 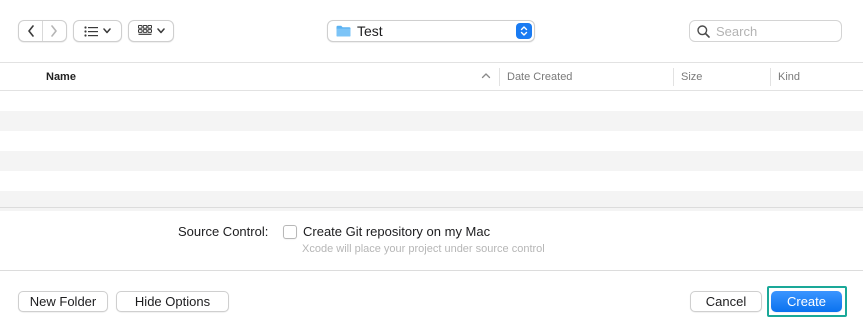 I want to click on list-view-icon, so click(x=91, y=31).